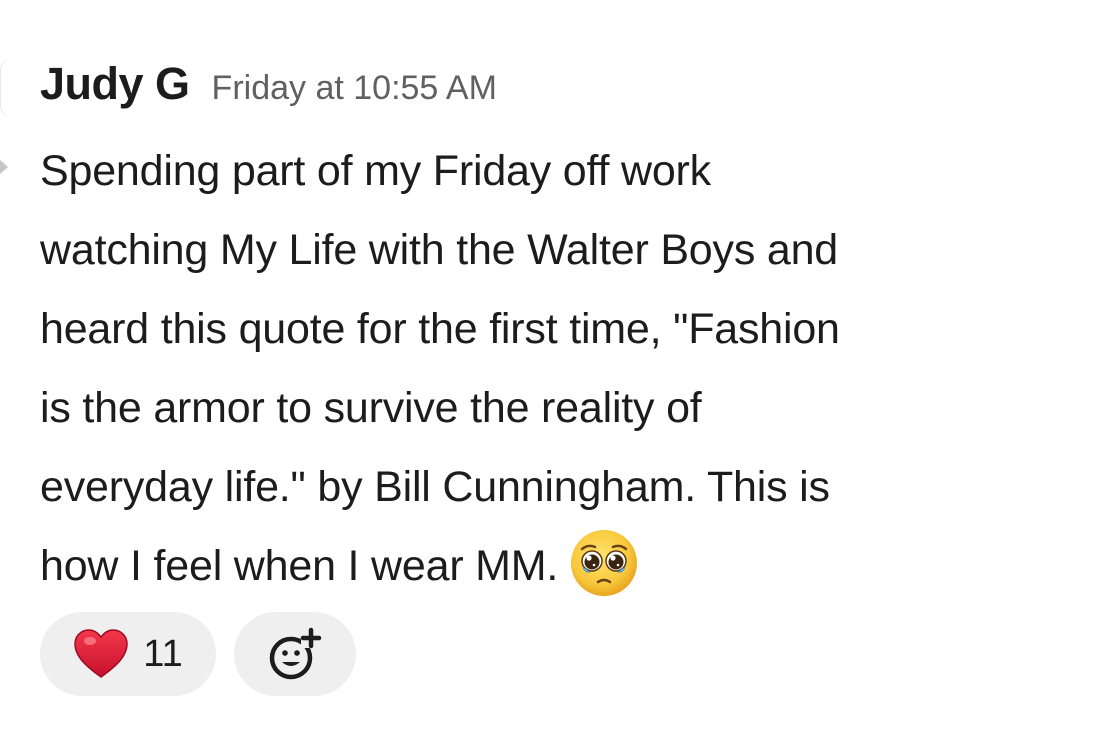  What do you see at coordinates (115, 84) in the screenshot?
I see `author-name: Judy G` at bounding box center [115, 84].